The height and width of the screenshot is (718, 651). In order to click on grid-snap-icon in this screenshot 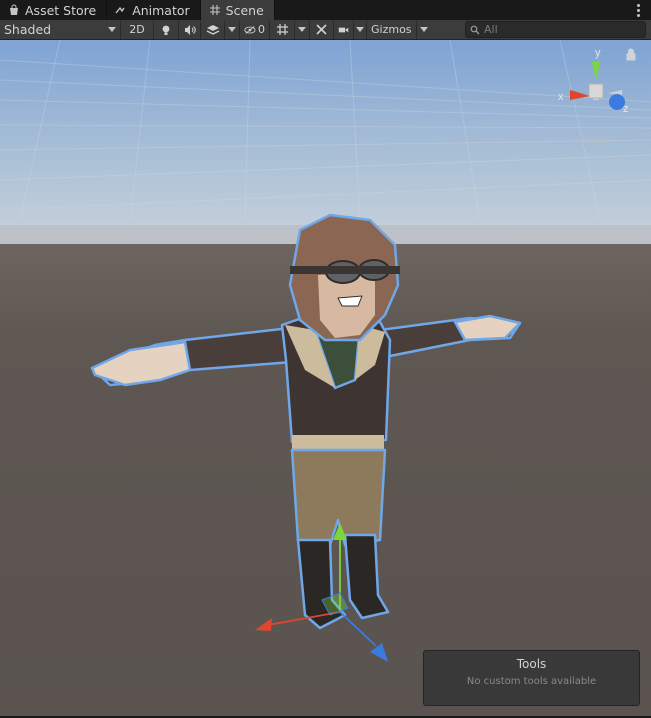, I will do `click(282, 29)`.